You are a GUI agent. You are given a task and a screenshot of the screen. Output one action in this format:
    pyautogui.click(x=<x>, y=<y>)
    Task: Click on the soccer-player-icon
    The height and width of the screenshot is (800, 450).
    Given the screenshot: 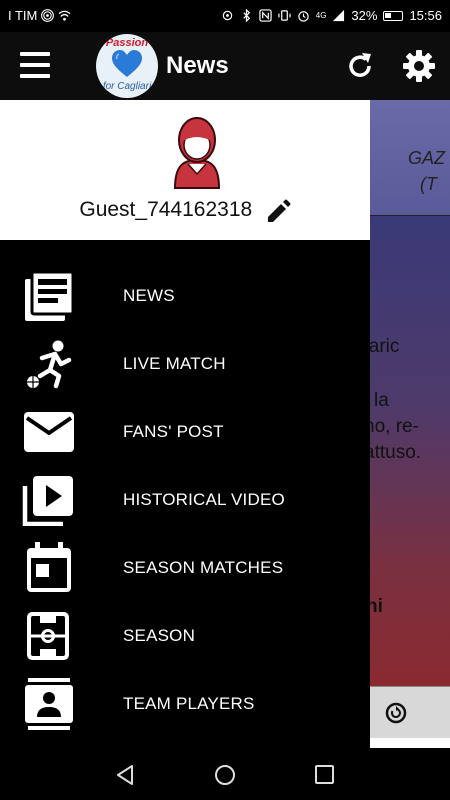 What is the action you would take?
    pyautogui.click(x=49, y=364)
    